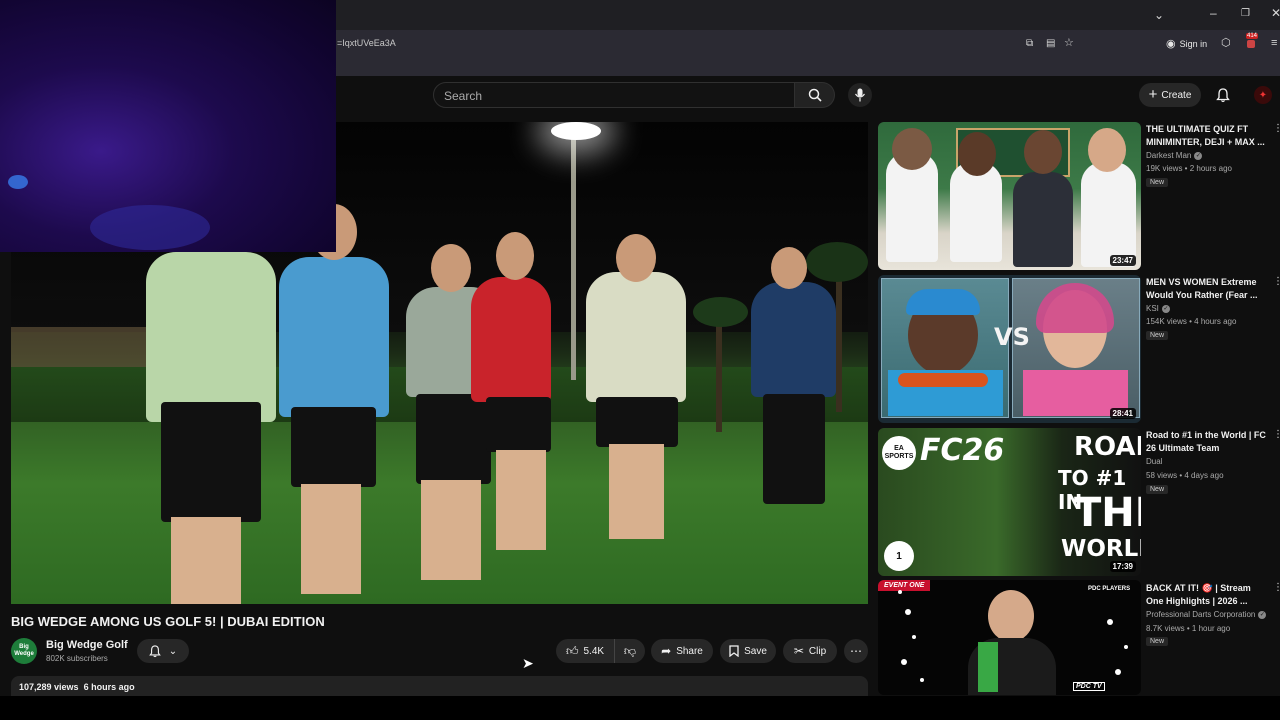 The width and height of the screenshot is (1280, 720). Describe the element at coordinates (439, 686) in the screenshot. I see `description-box` at that location.